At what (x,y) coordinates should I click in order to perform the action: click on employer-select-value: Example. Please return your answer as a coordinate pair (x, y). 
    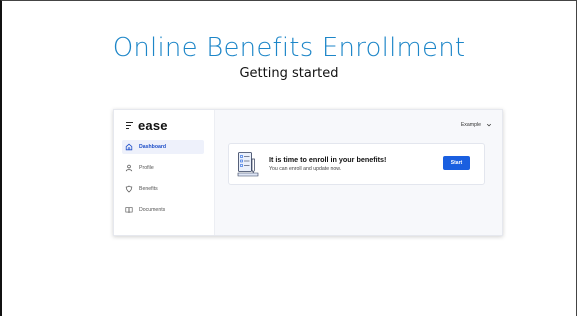
    Looking at the image, I should click on (470, 125).